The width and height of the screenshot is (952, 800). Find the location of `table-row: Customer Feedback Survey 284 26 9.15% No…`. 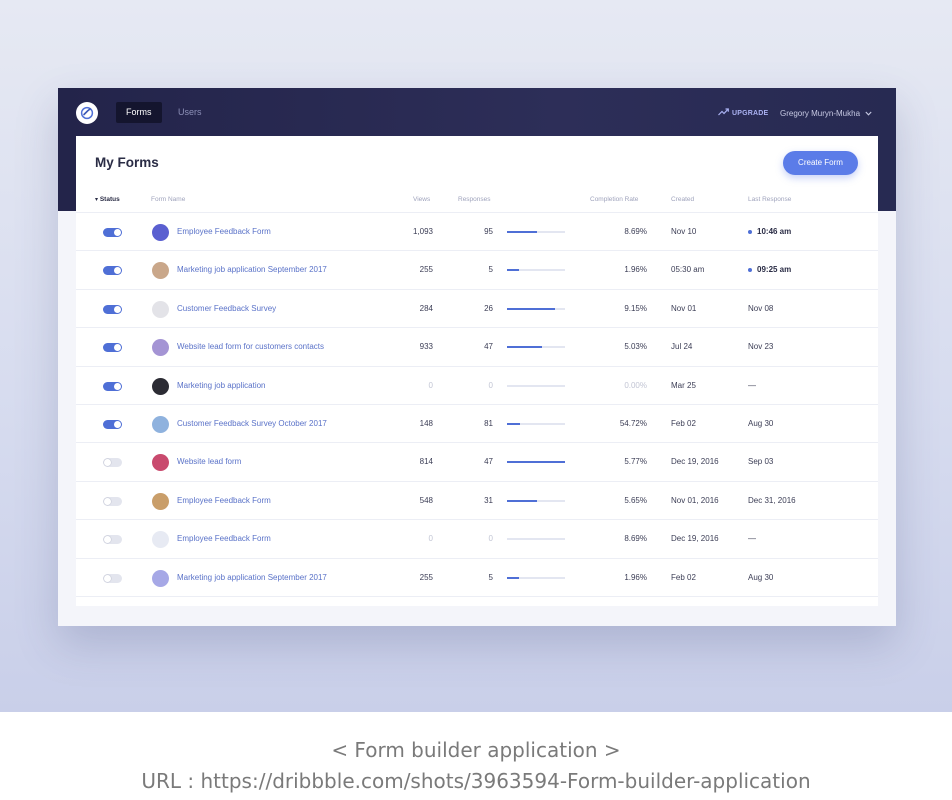

table-row: Customer Feedback Survey 284 26 9.15% No… is located at coordinates (477, 309).